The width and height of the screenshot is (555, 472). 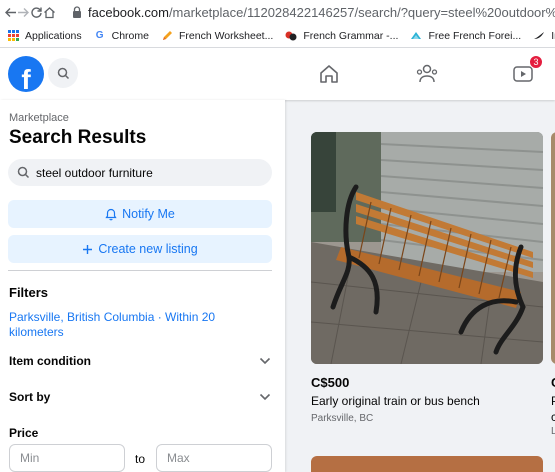 What do you see at coordinates (146, 172) in the screenshot?
I see `search-input` at bounding box center [146, 172].